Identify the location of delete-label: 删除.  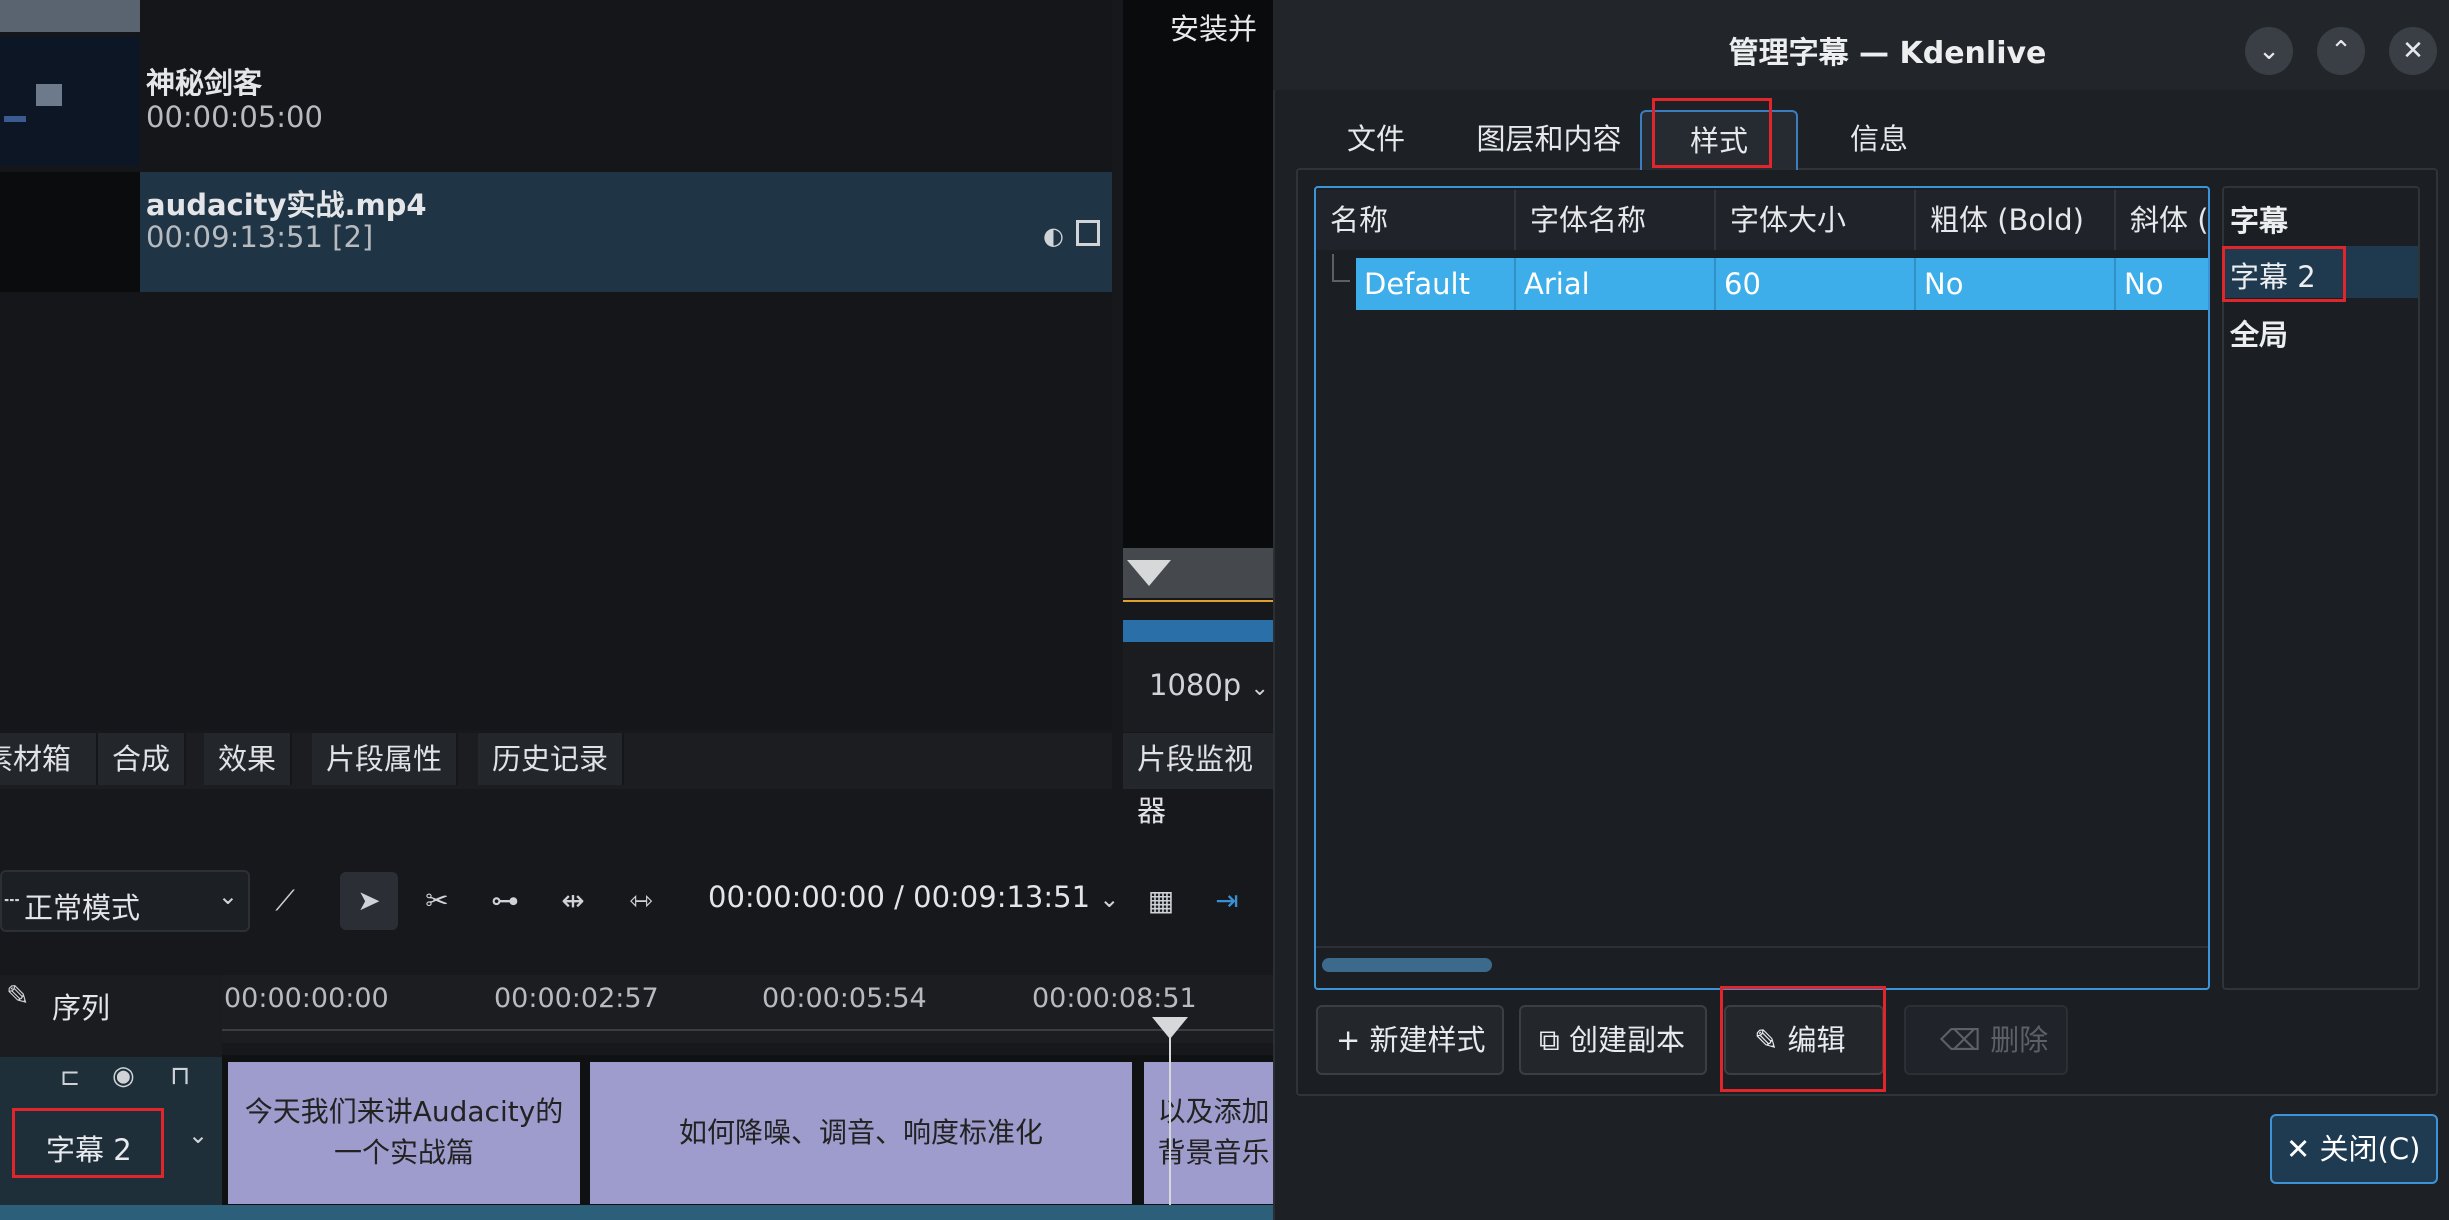
(2019, 1040).